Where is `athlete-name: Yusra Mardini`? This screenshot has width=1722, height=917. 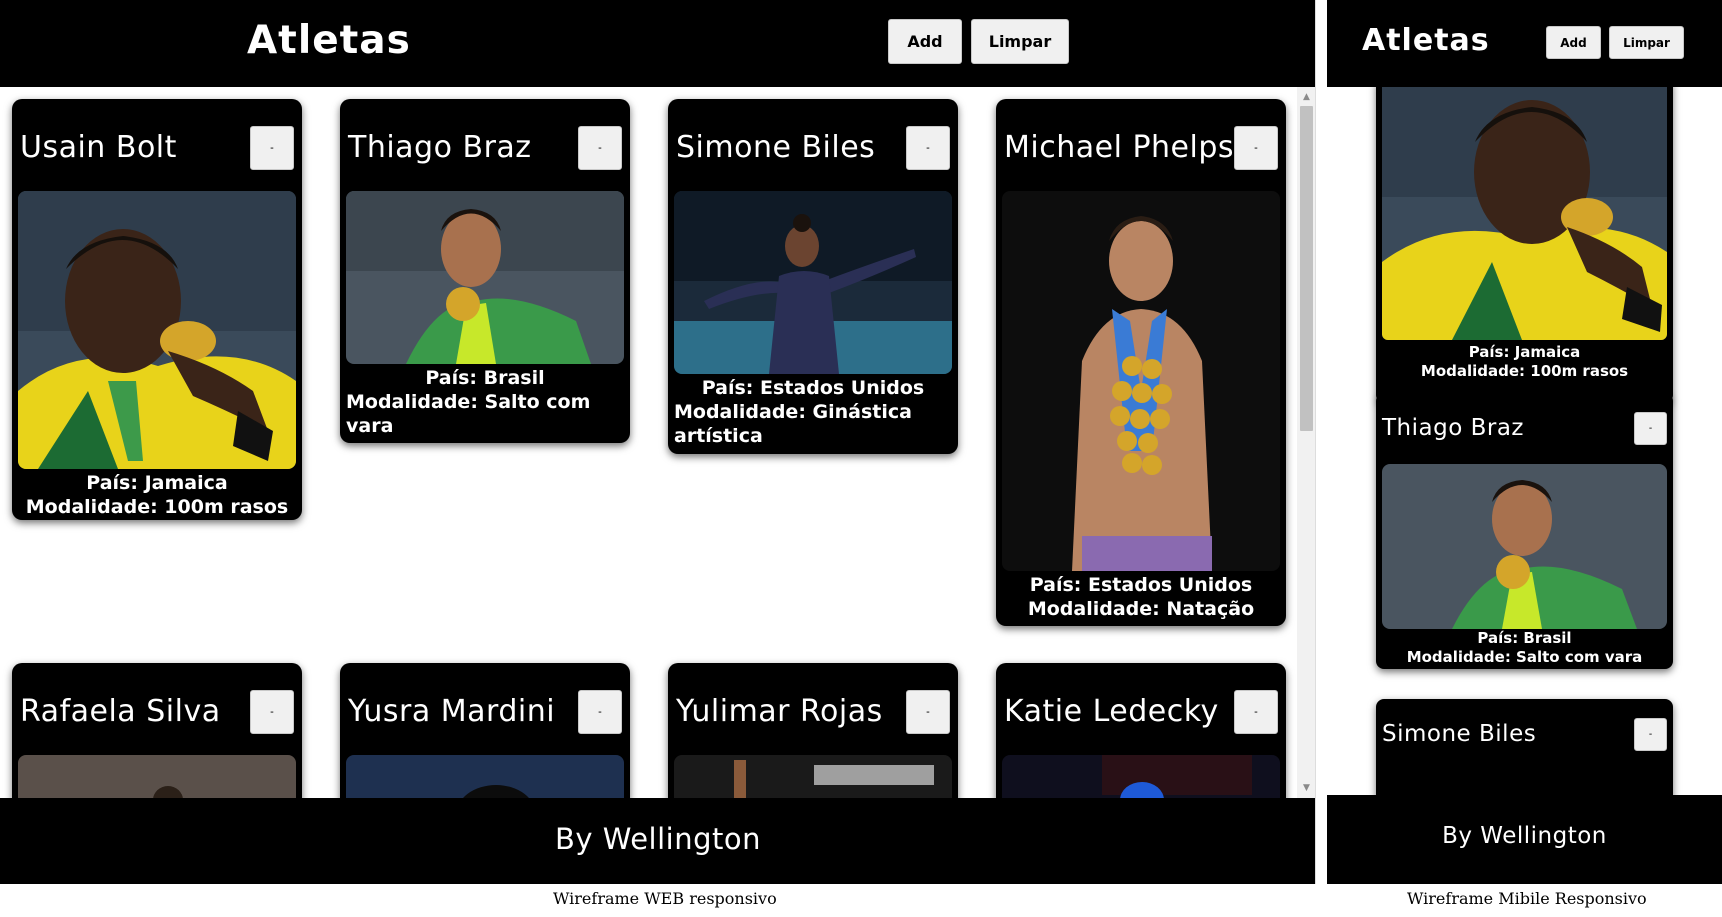 athlete-name: Yusra Mardini is located at coordinates (452, 711).